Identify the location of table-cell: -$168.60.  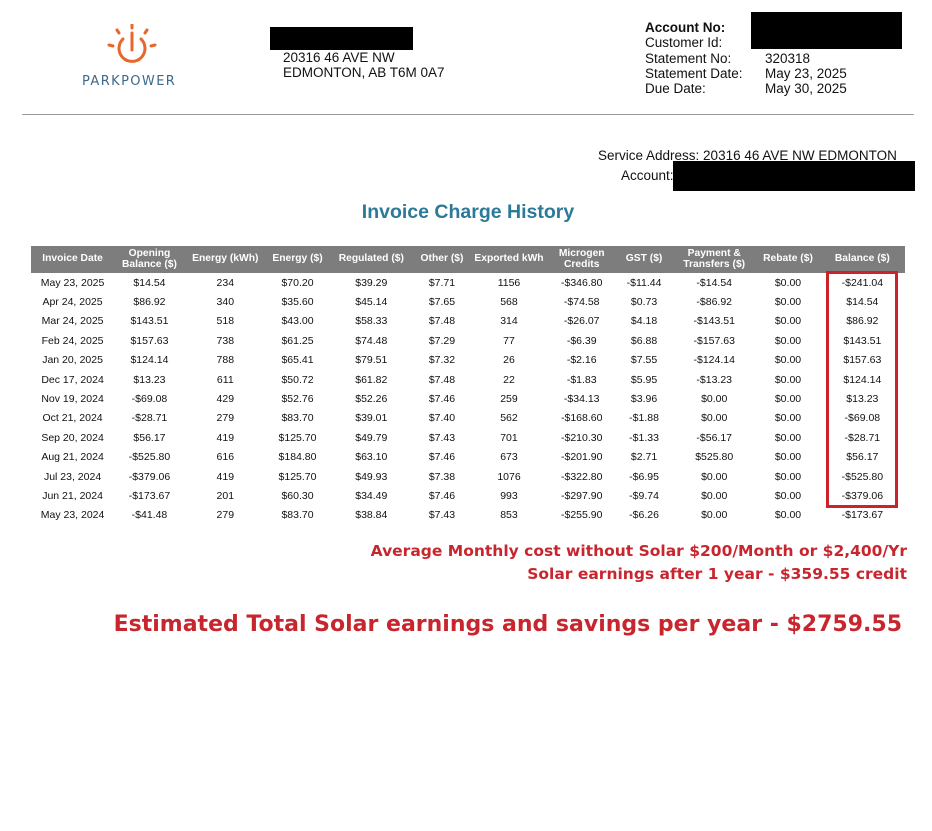
(582, 418).